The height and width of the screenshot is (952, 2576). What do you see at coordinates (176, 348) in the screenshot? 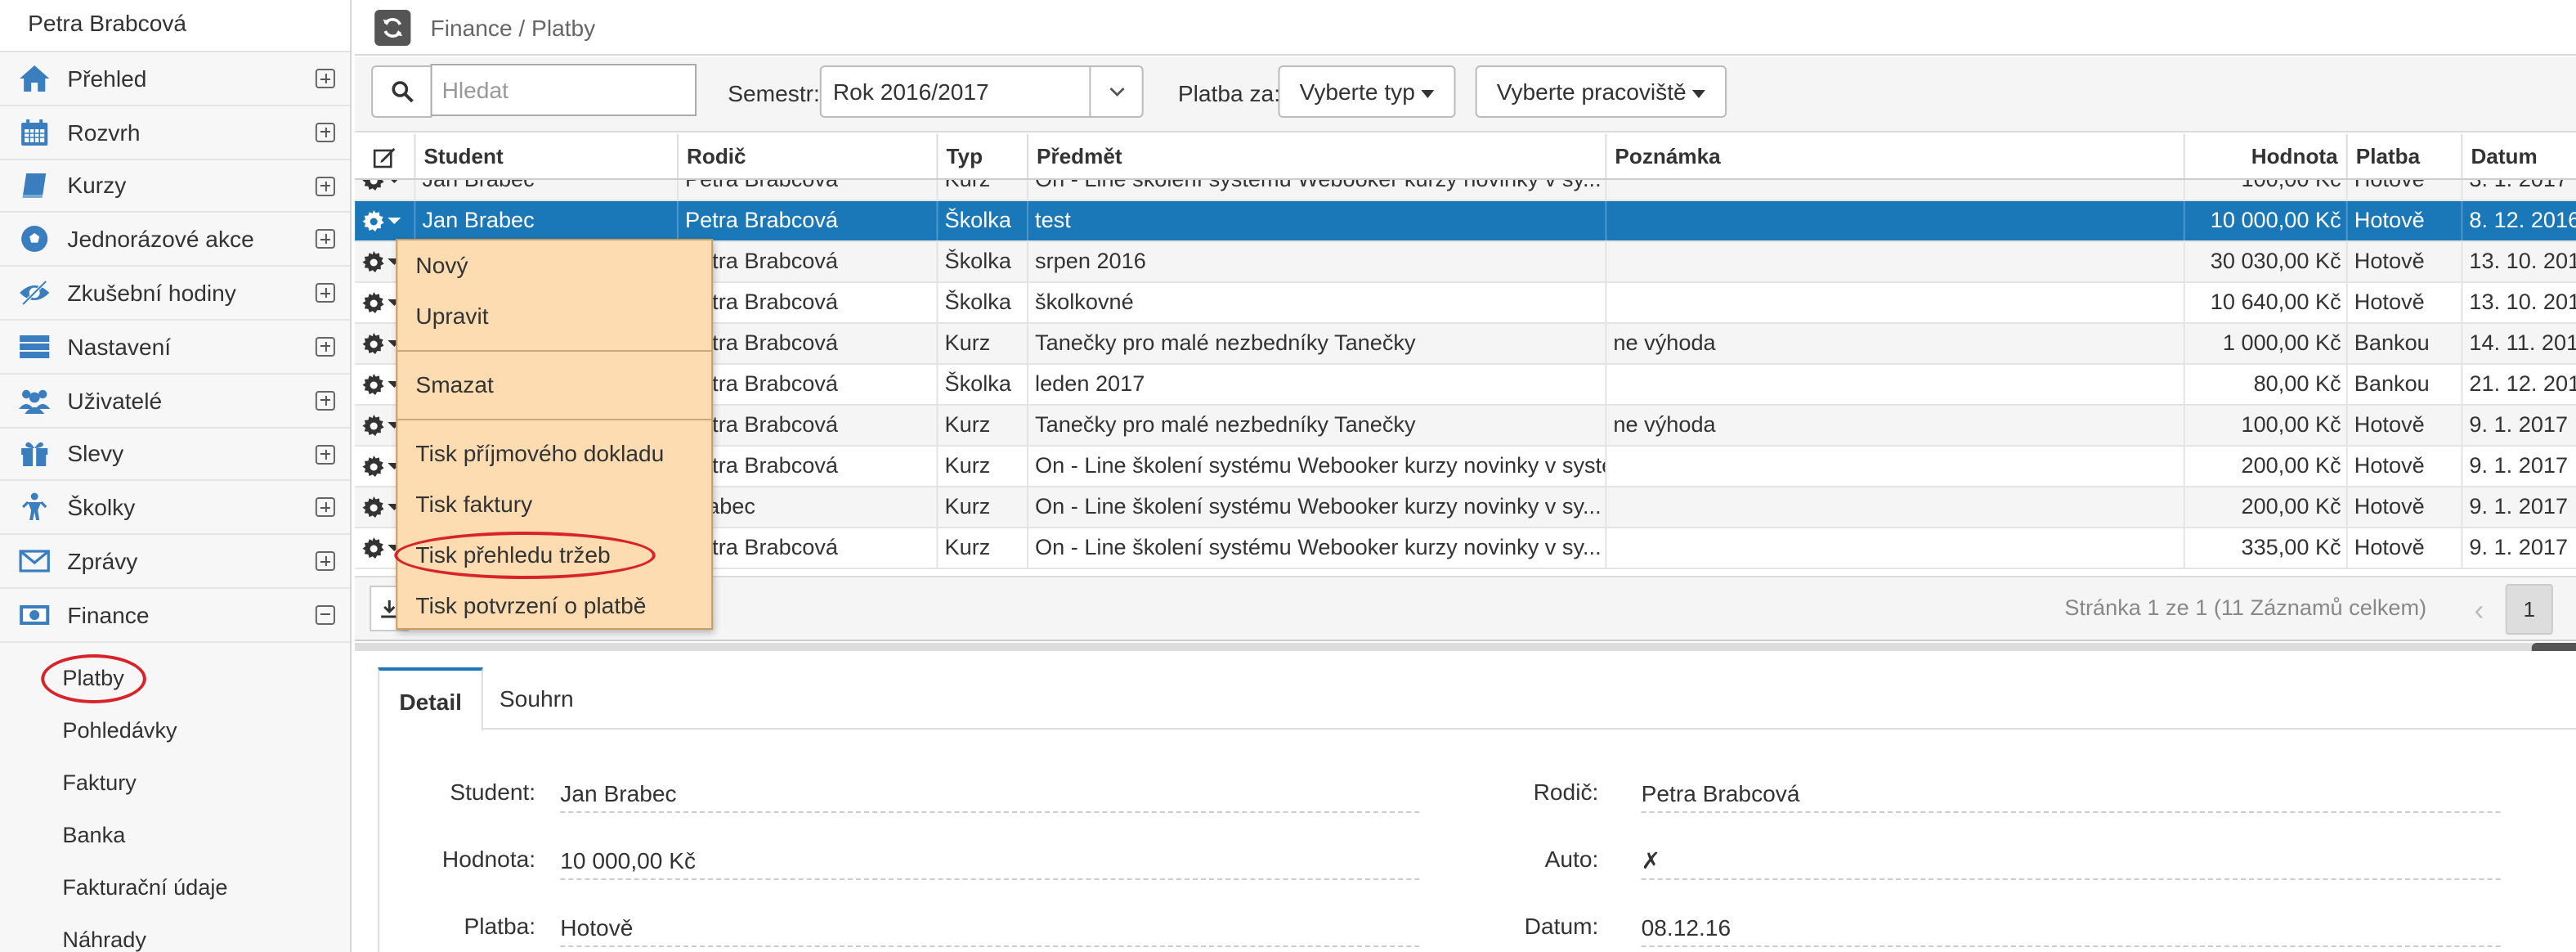
I see `sidebar-item-nastaveni: Nastavení` at bounding box center [176, 348].